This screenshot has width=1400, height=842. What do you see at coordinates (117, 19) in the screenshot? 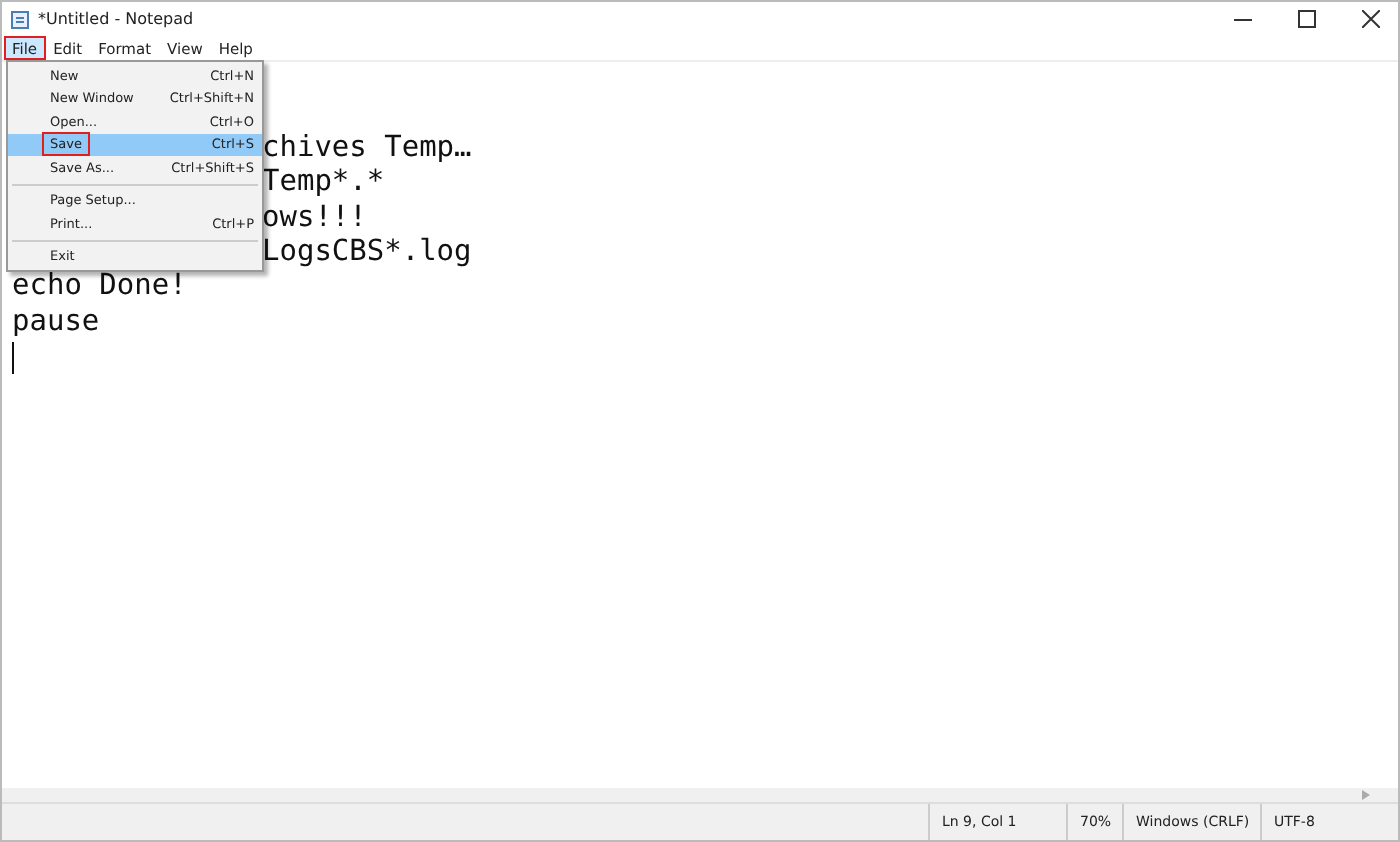
I see `window-title: *Untitled - Notepad` at bounding box center [117, 19].